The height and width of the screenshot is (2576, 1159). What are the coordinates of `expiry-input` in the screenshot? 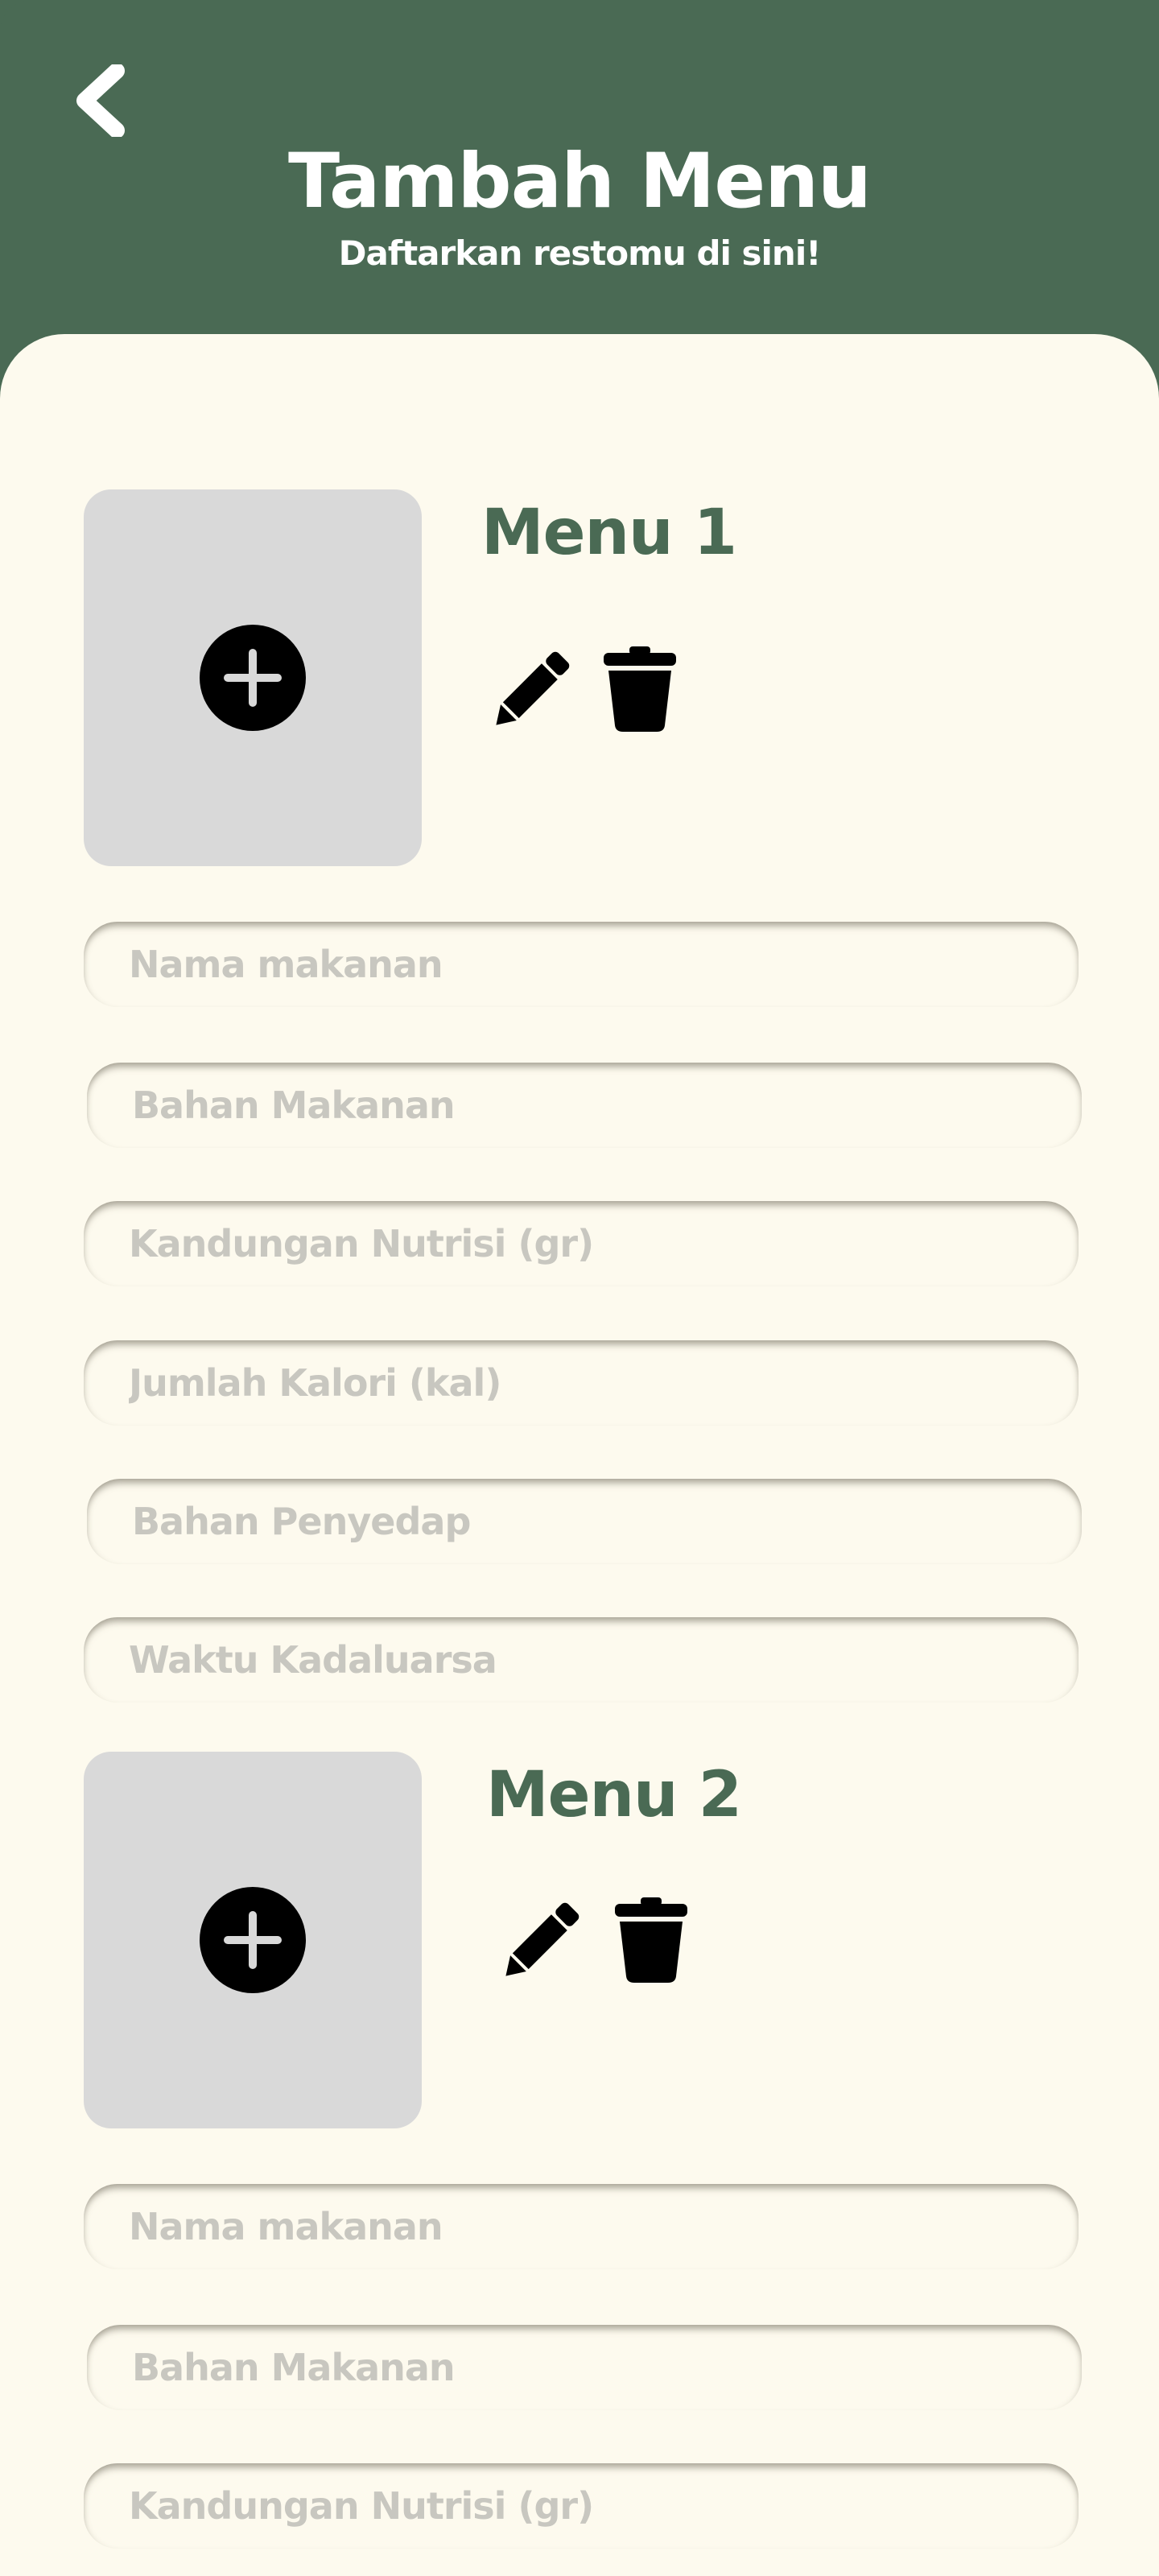 It's located at (581, 1660).